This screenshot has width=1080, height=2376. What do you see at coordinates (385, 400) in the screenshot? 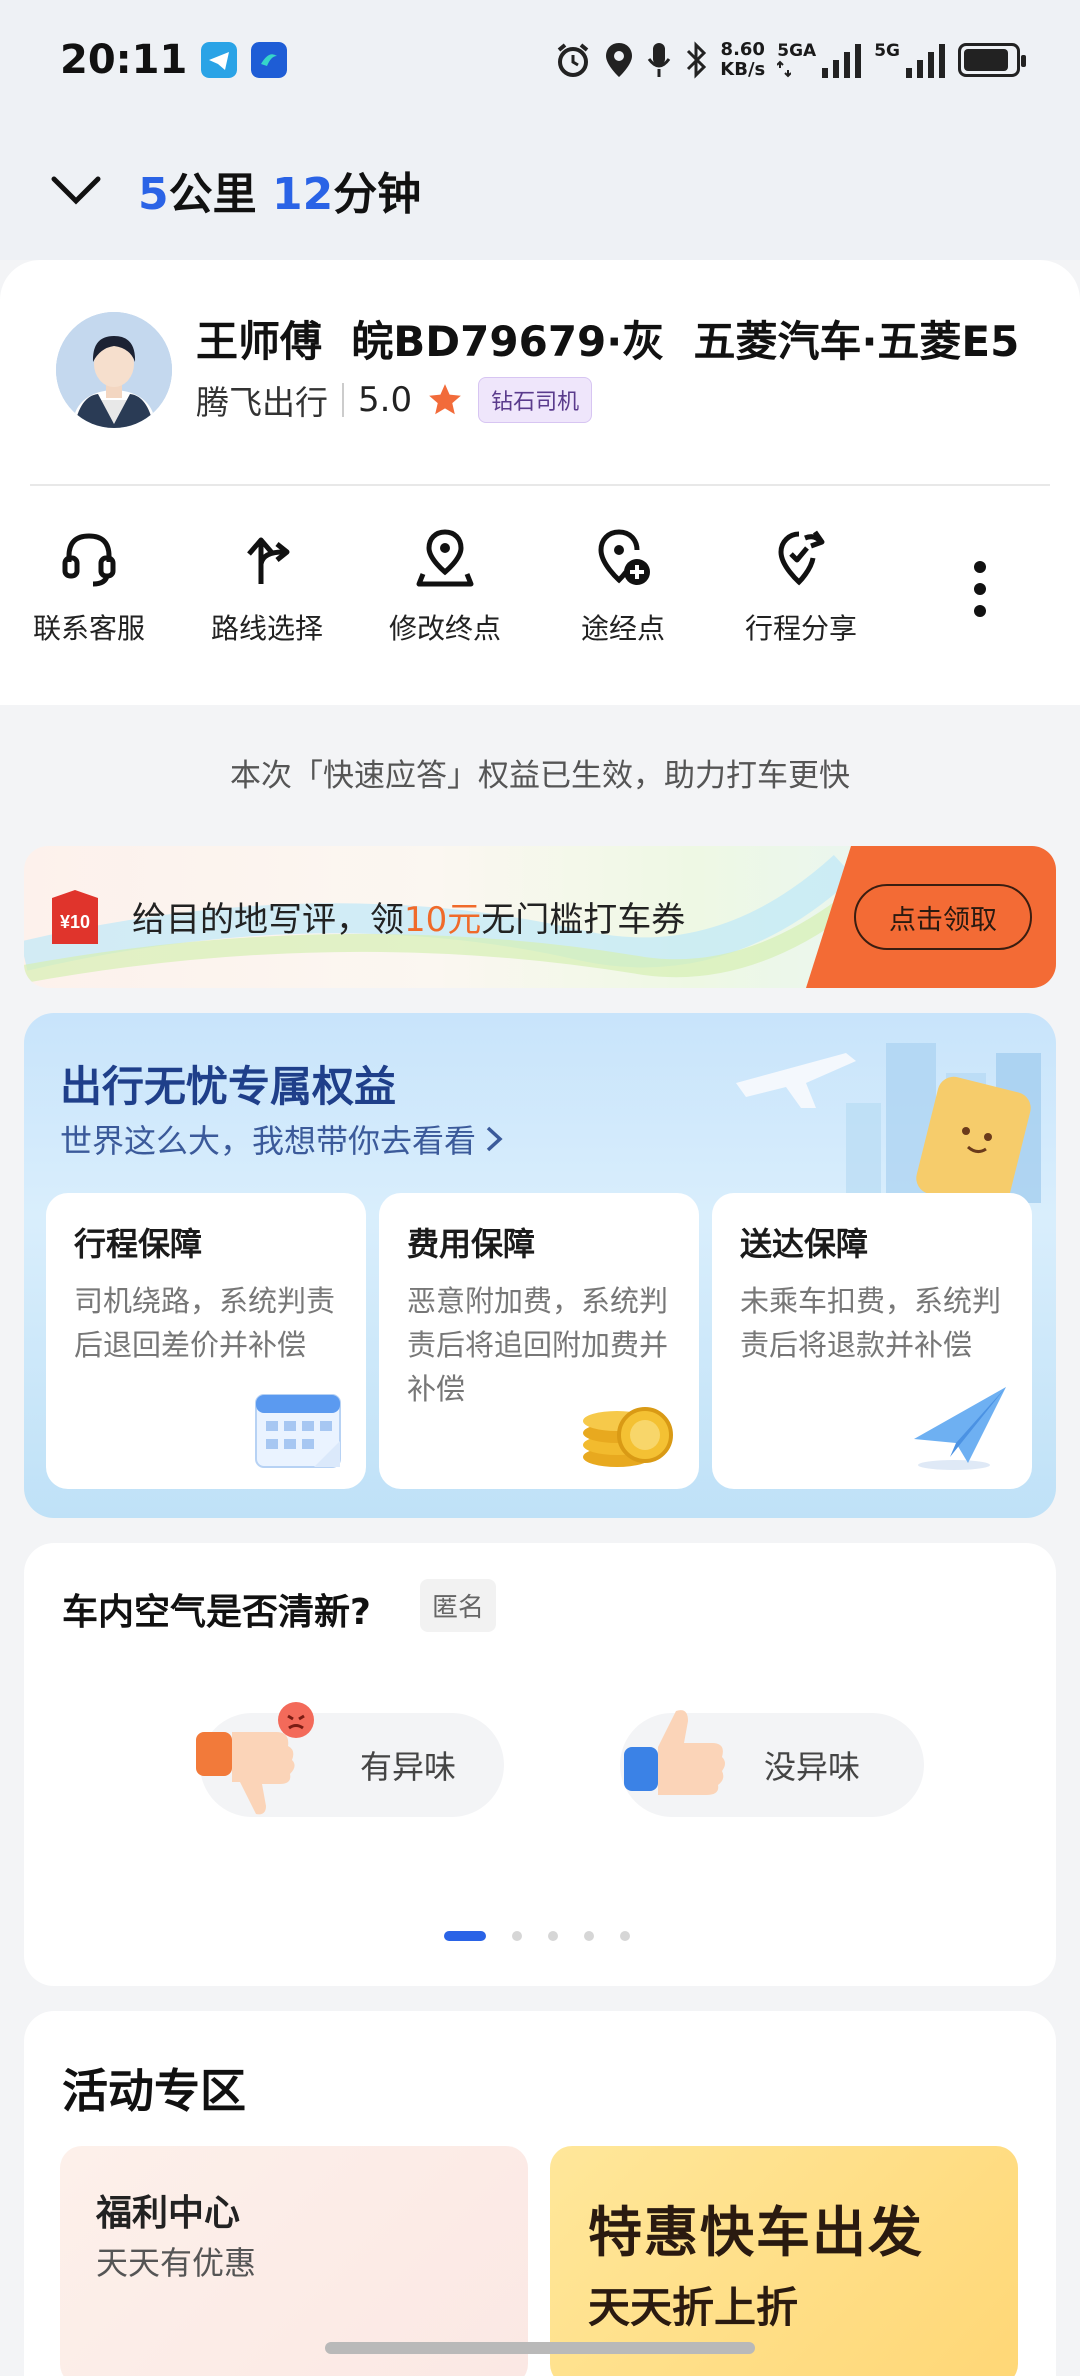
I see `driver-rating: 5.0` at bounding box center [385, 400].